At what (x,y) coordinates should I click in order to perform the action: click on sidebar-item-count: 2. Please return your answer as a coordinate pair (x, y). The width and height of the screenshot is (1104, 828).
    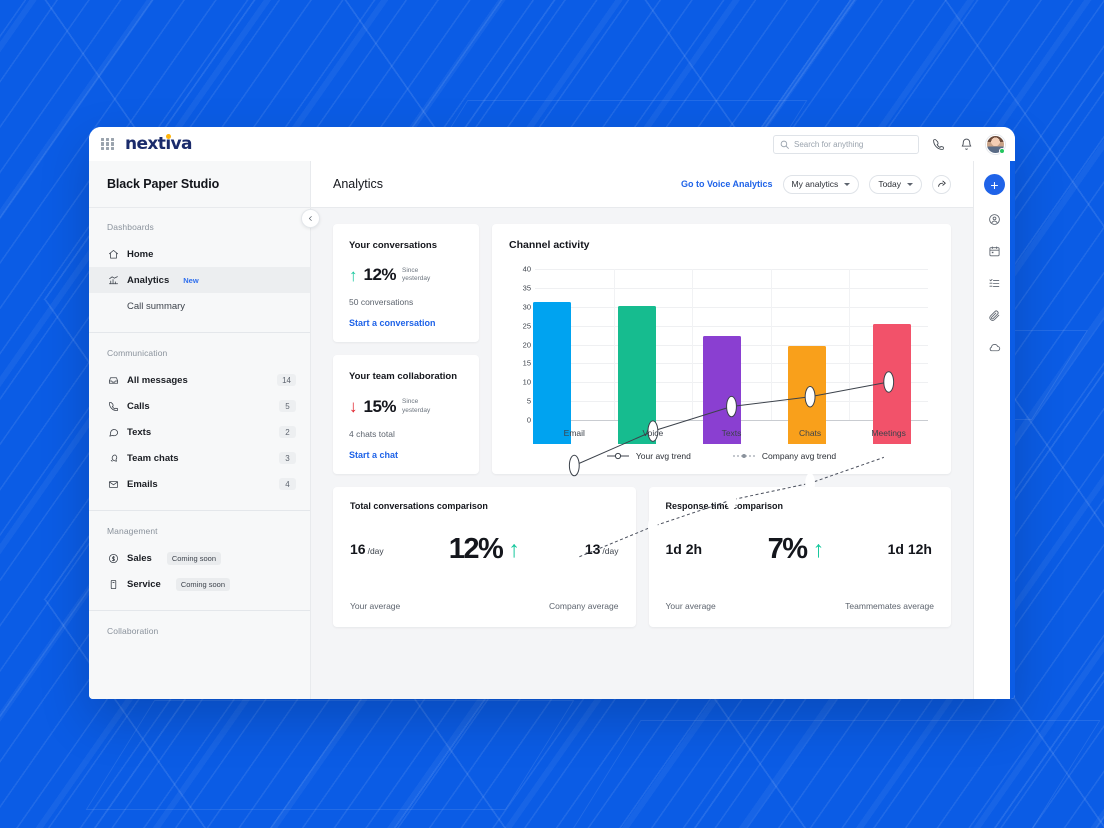
    Looking at the image, I should click on (287, 432).